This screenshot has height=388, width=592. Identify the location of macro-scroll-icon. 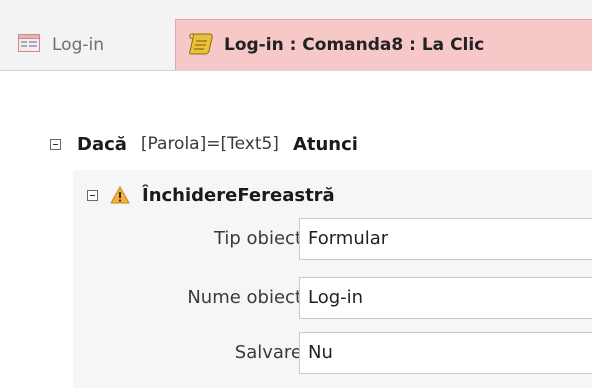
(201, 45).